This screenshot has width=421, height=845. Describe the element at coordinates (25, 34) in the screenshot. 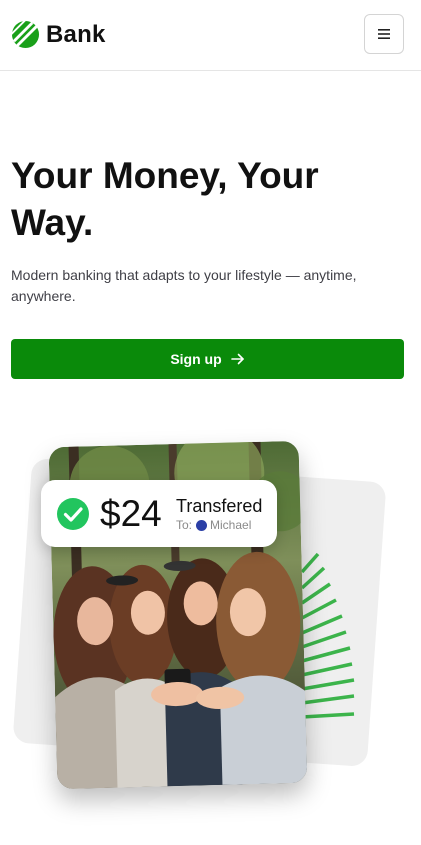

I see `bank-logo-icon` at that location.